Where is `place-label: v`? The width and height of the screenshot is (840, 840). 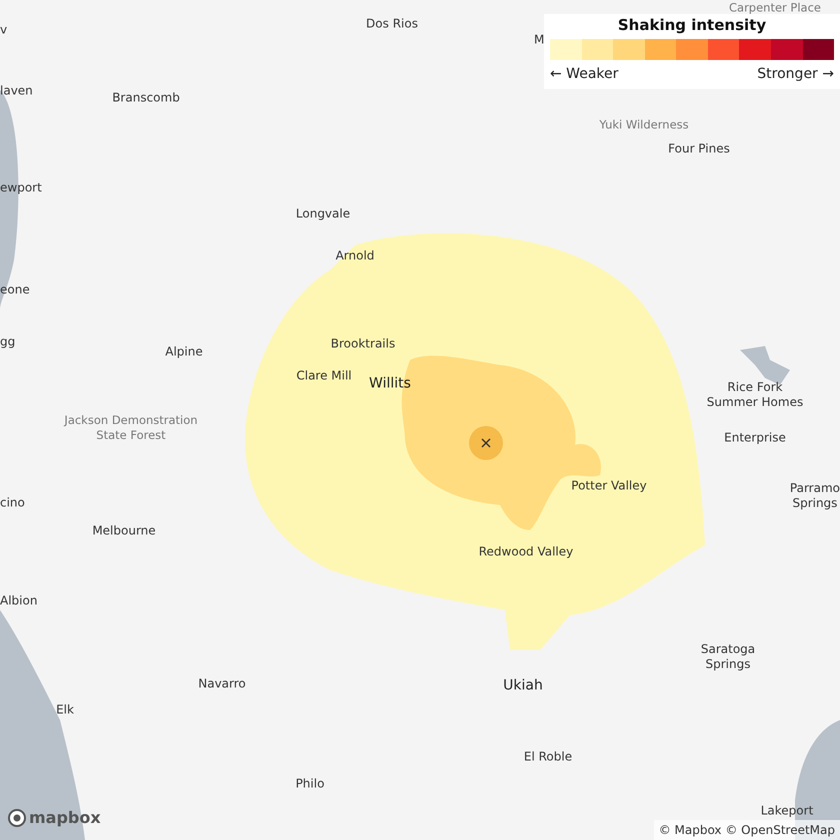 place-label: v is located at coordinates (4, 30).